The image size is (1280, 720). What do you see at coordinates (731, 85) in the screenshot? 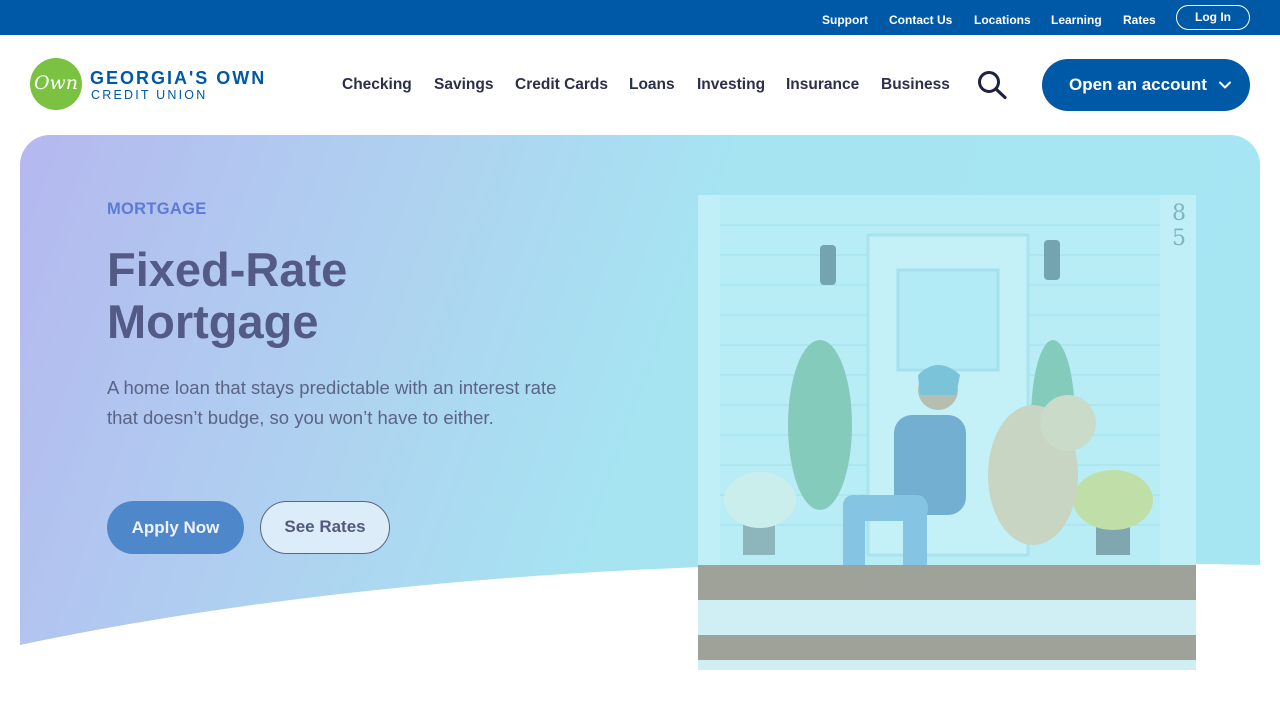
I see `nav-item-investing: Investing` at bounding box center [731, 85].